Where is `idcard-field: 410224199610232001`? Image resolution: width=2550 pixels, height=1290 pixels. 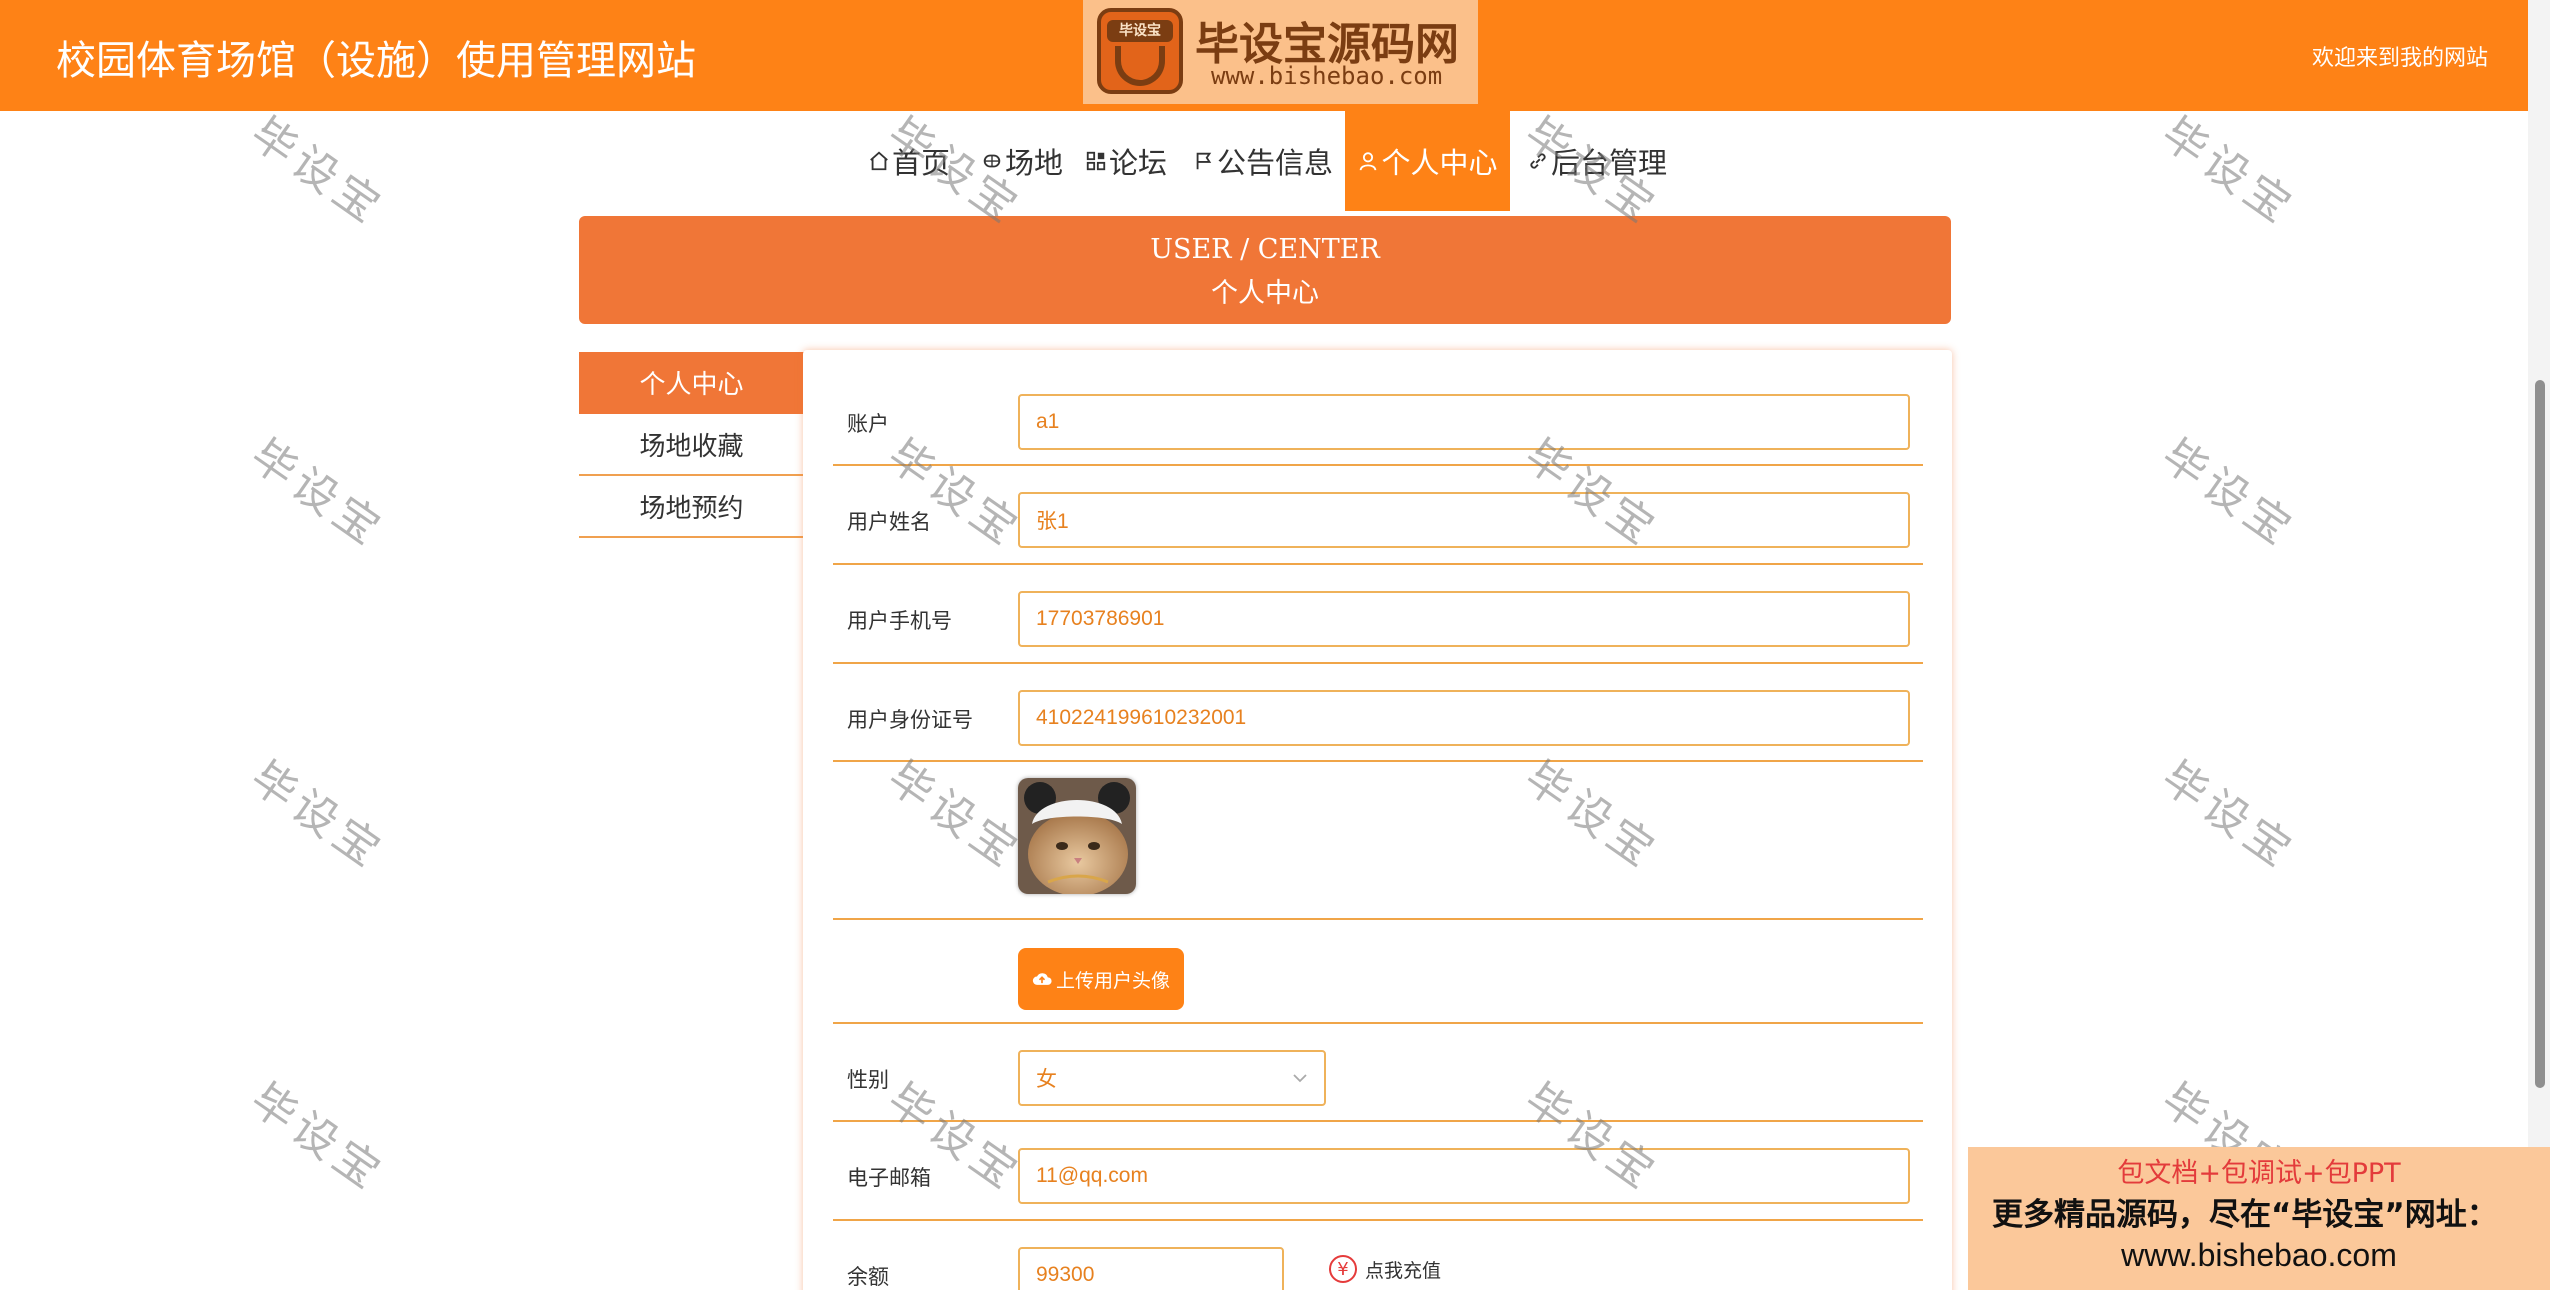
idcard-field: 410224199610232001 is located at coordinates (1464, 718).